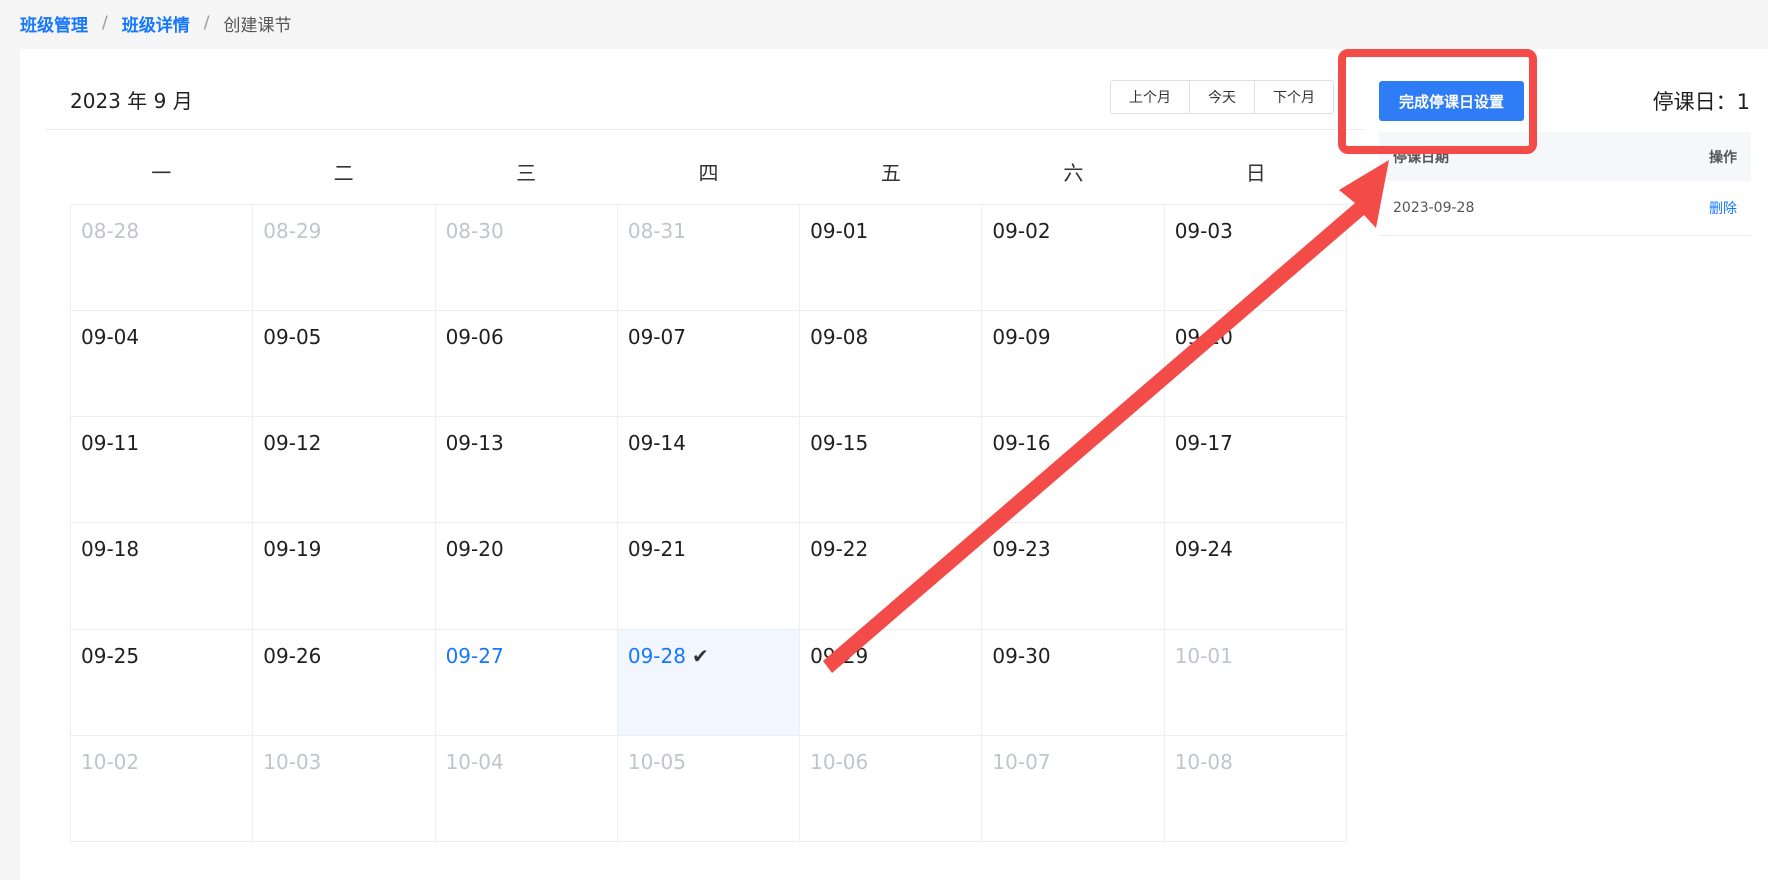  I want to click on calendar-day-cell: 09-13, so click(526, 470).